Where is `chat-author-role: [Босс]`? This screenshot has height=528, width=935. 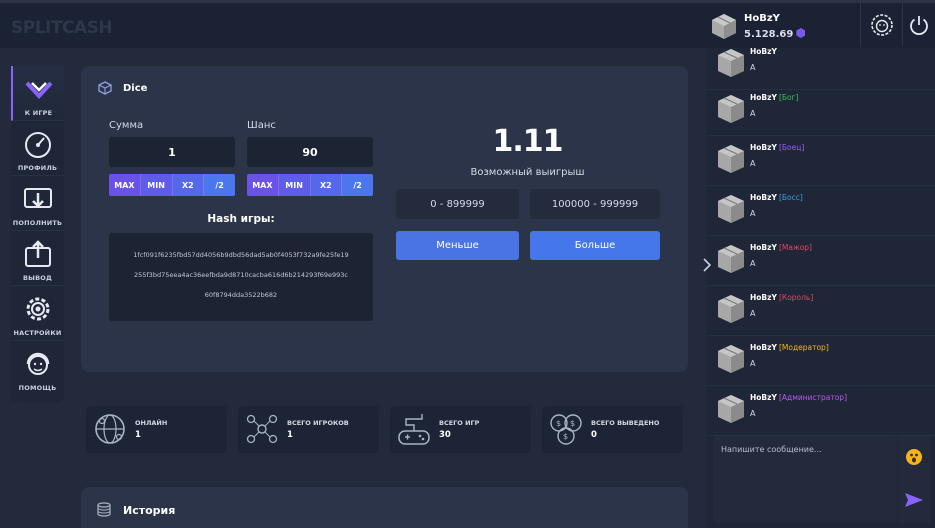
chat-author-role: [Босс] is located at coordinates (790, 197).